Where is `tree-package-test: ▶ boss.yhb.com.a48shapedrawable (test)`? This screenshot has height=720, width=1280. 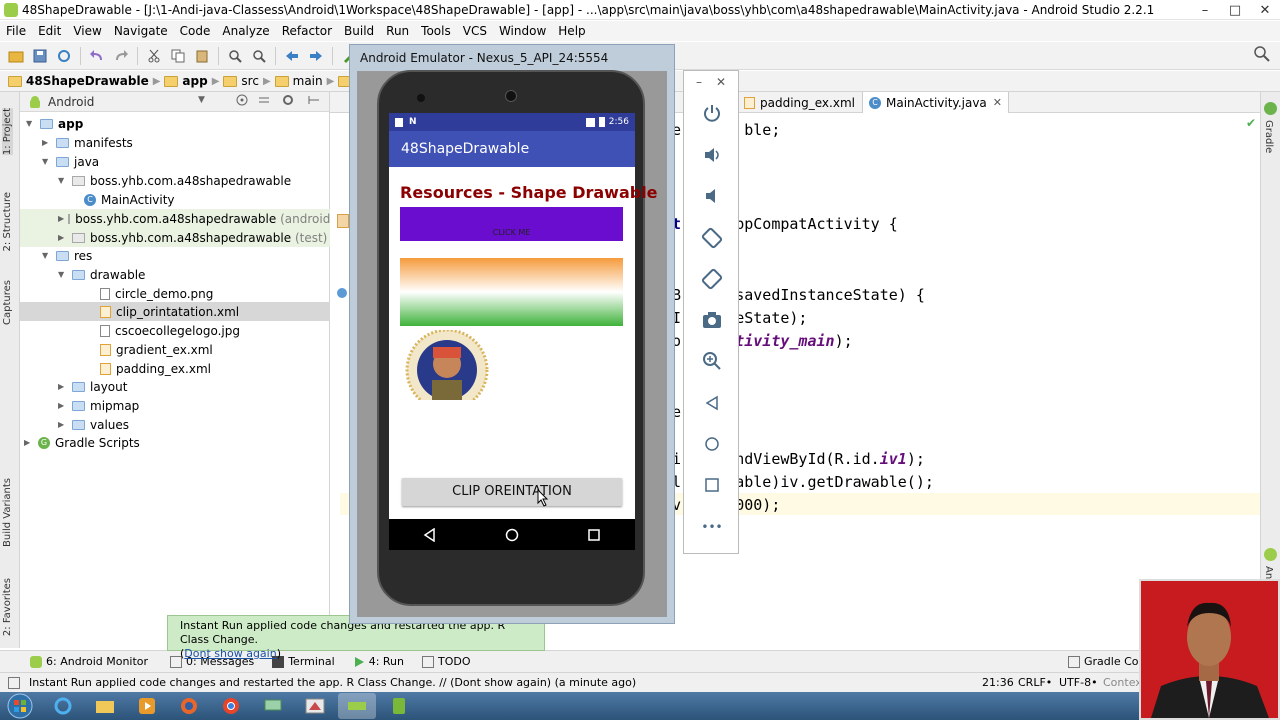 tree-package-test: ▶ boss.yhb.com.a48shapedrawable (test) is located at coordinates (175, 237).